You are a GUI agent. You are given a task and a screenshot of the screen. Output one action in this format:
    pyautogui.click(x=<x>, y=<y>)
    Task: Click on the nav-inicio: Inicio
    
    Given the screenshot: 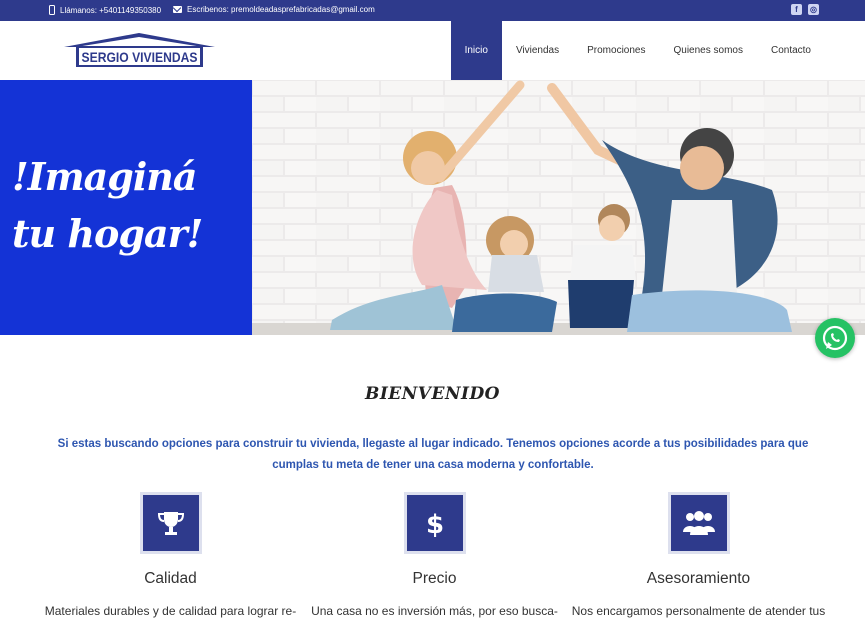 What is the action you would take?
    pyautogui.click(x=476, y=50)
    